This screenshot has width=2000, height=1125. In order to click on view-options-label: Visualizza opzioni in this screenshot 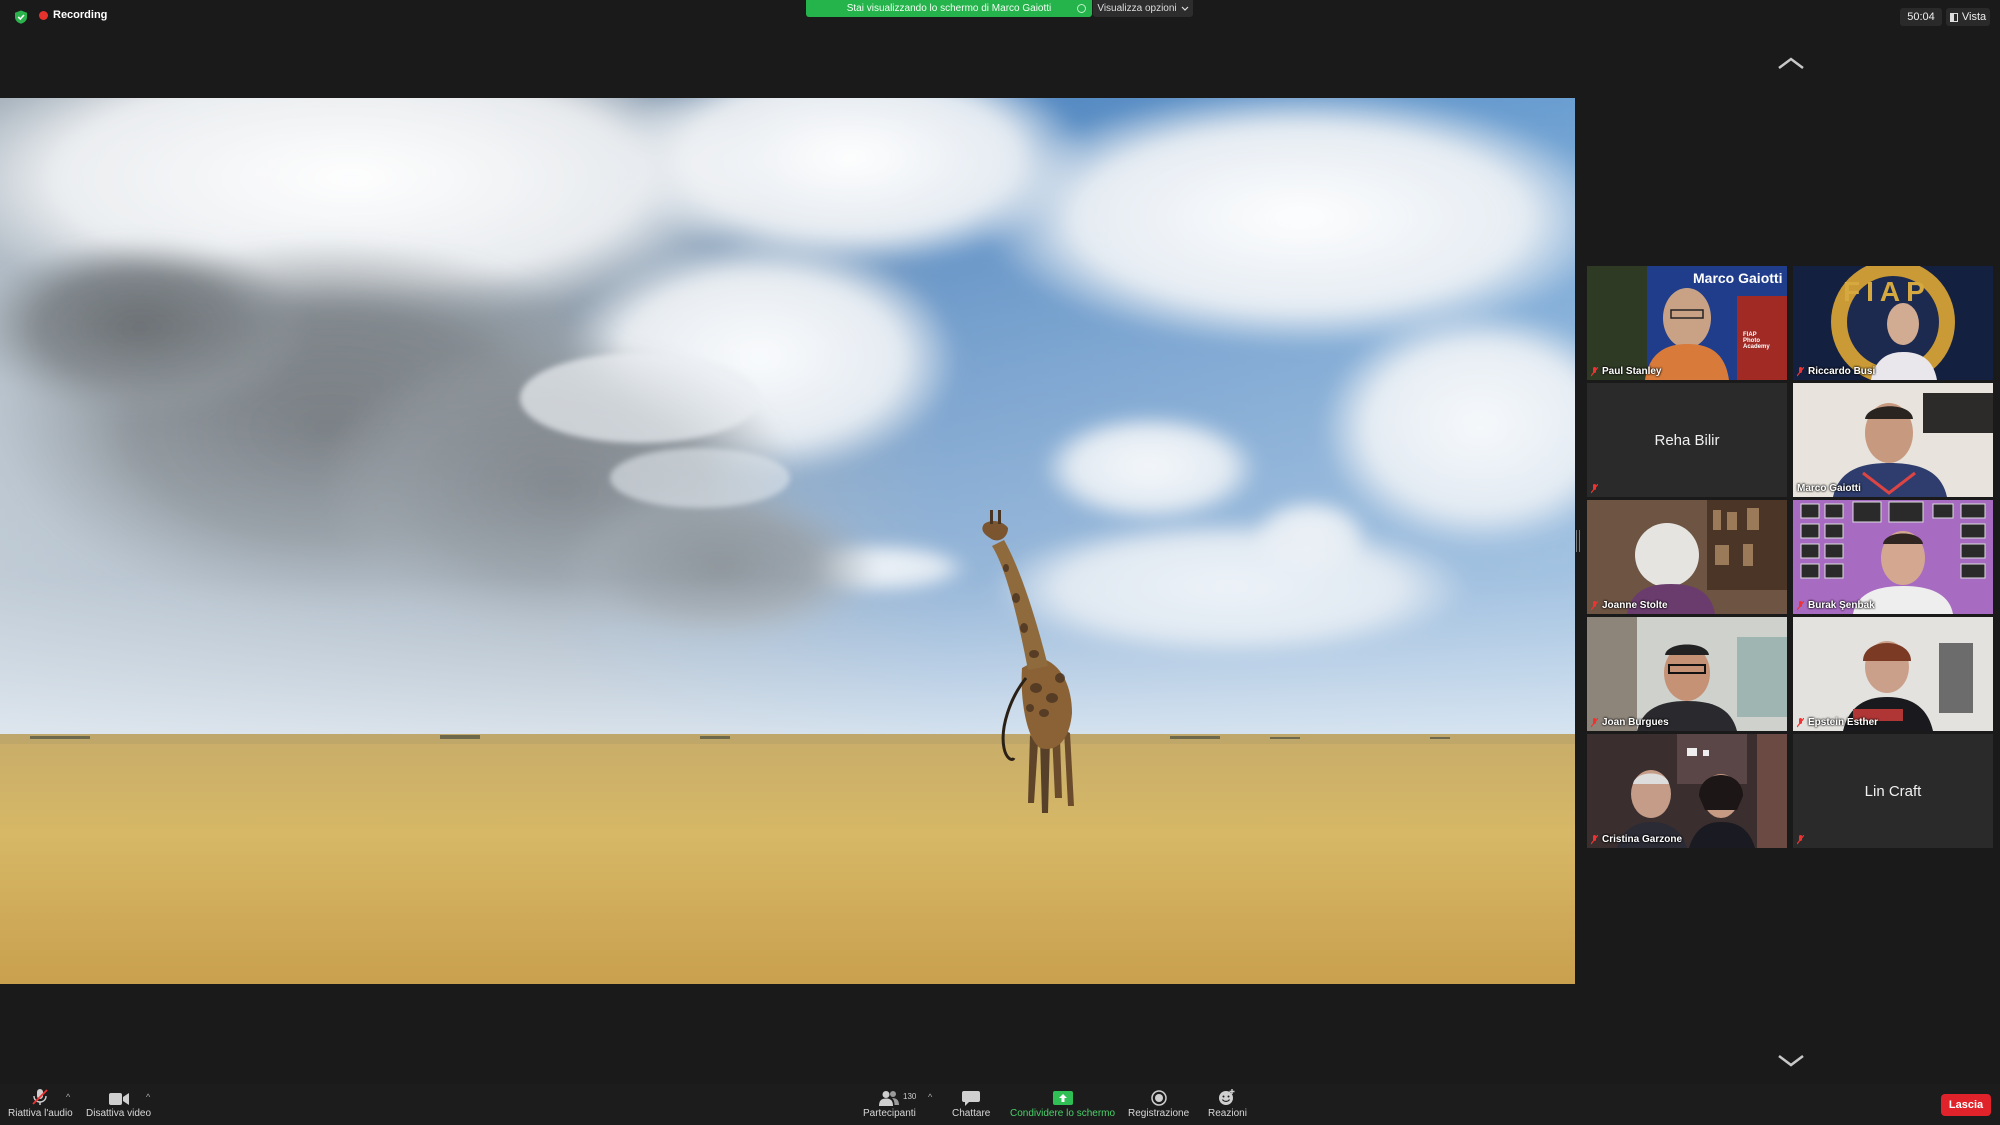, I will do `click(1137, 8)`.